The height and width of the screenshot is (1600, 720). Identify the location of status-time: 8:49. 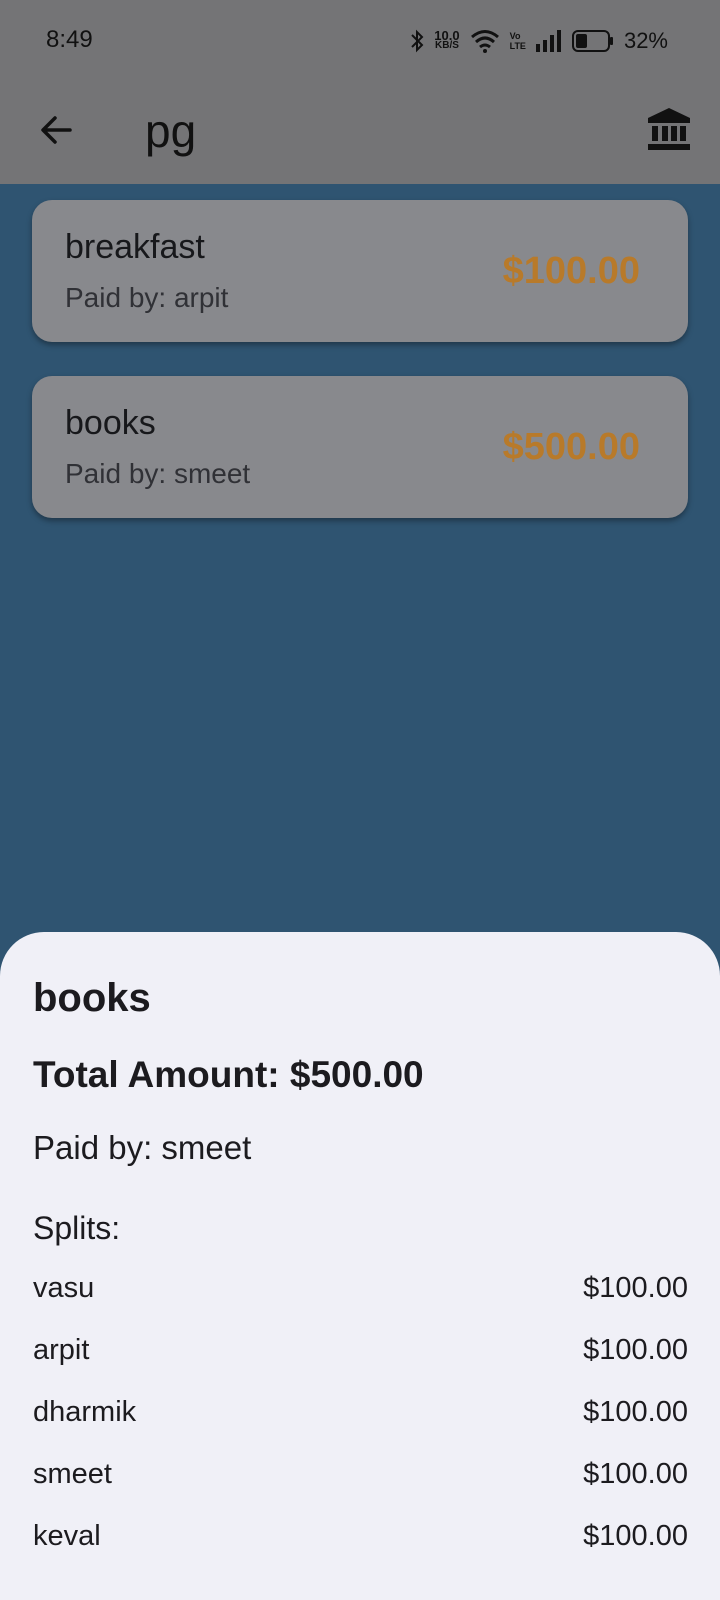
(69, 39).